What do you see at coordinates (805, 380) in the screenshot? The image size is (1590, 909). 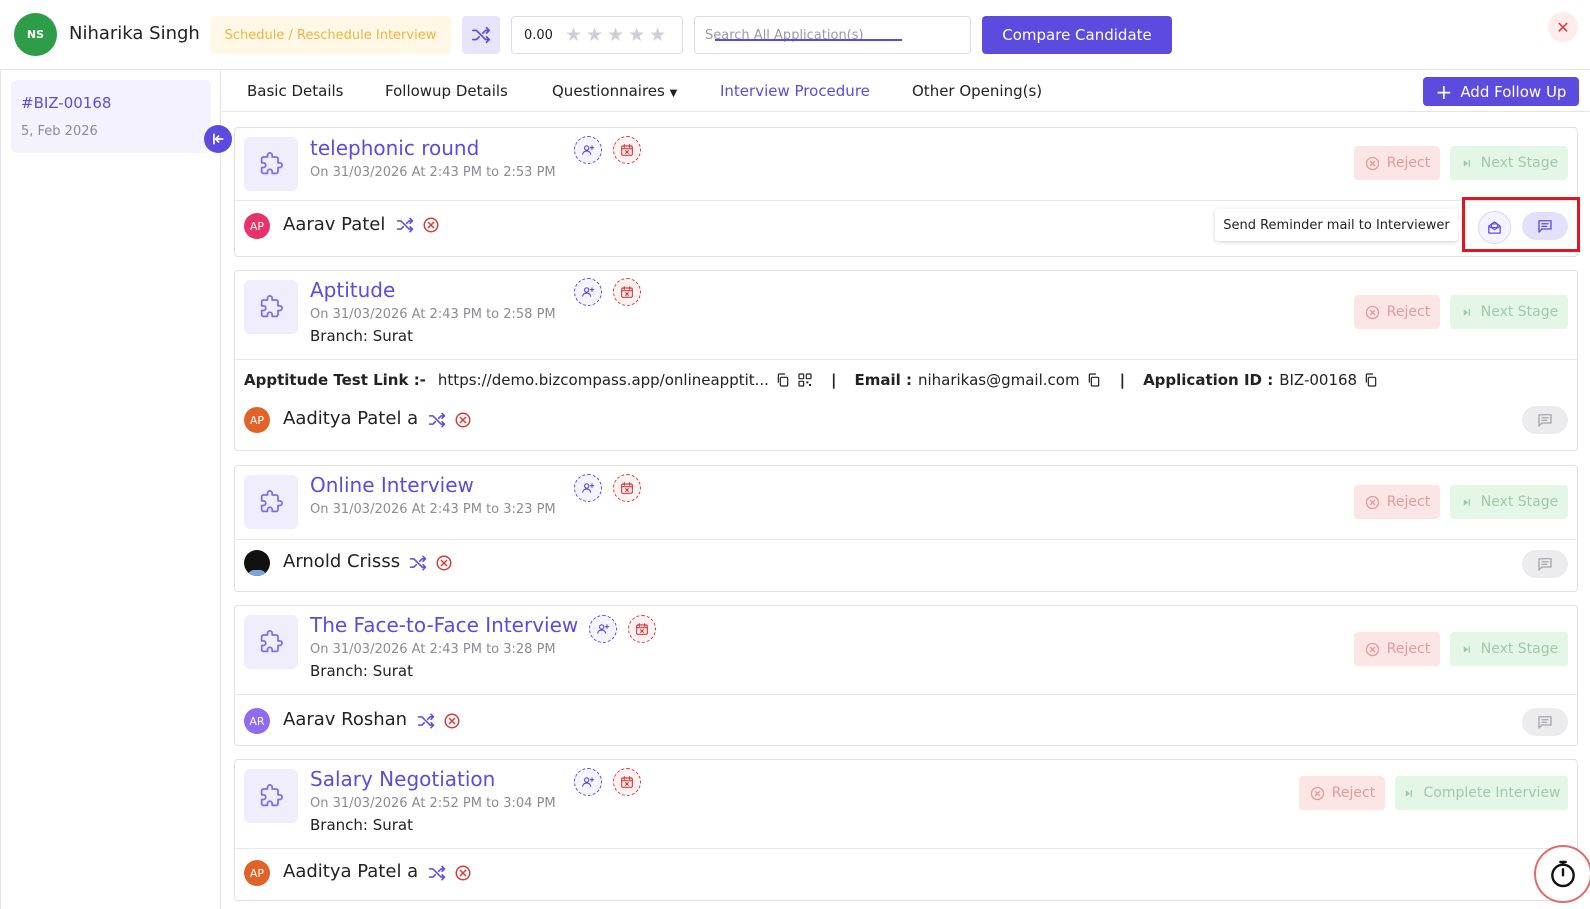 I see `qr-code-icon` at bounding box center [805, 380].